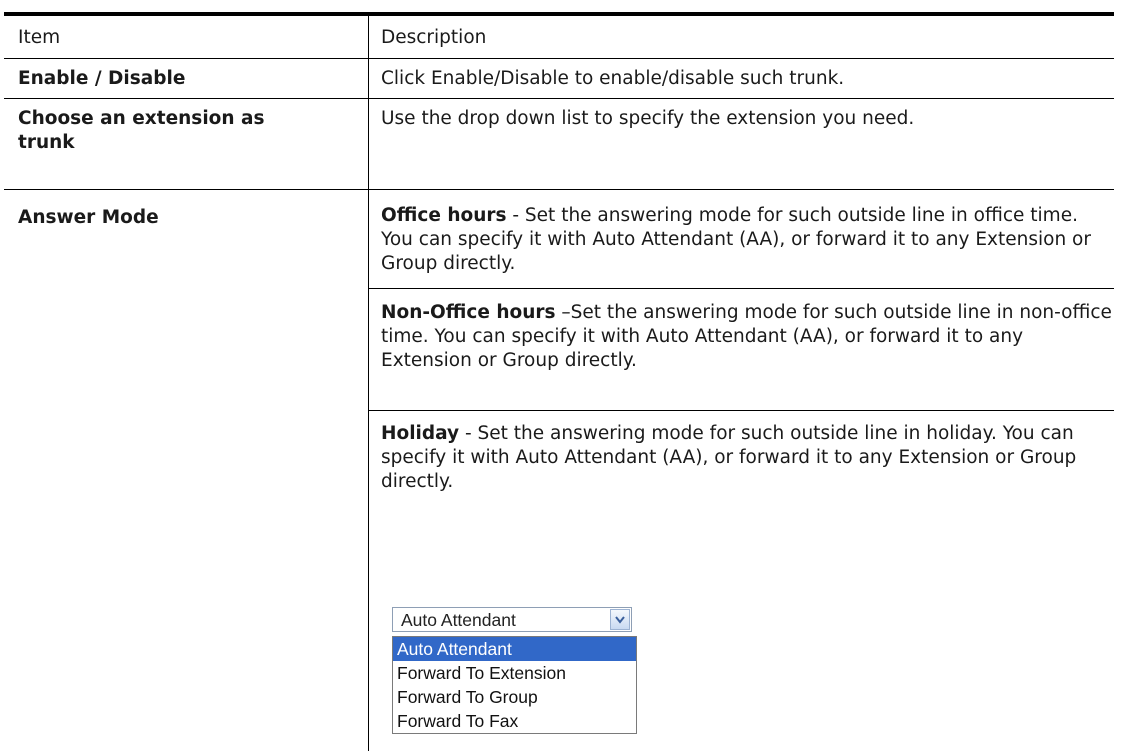 This screenshot has width=1122, height=751. What do you see at coordinates (88, 217) in the screenshot?
I see `row-item: Answer Mode` at bounding box center [88, 217].